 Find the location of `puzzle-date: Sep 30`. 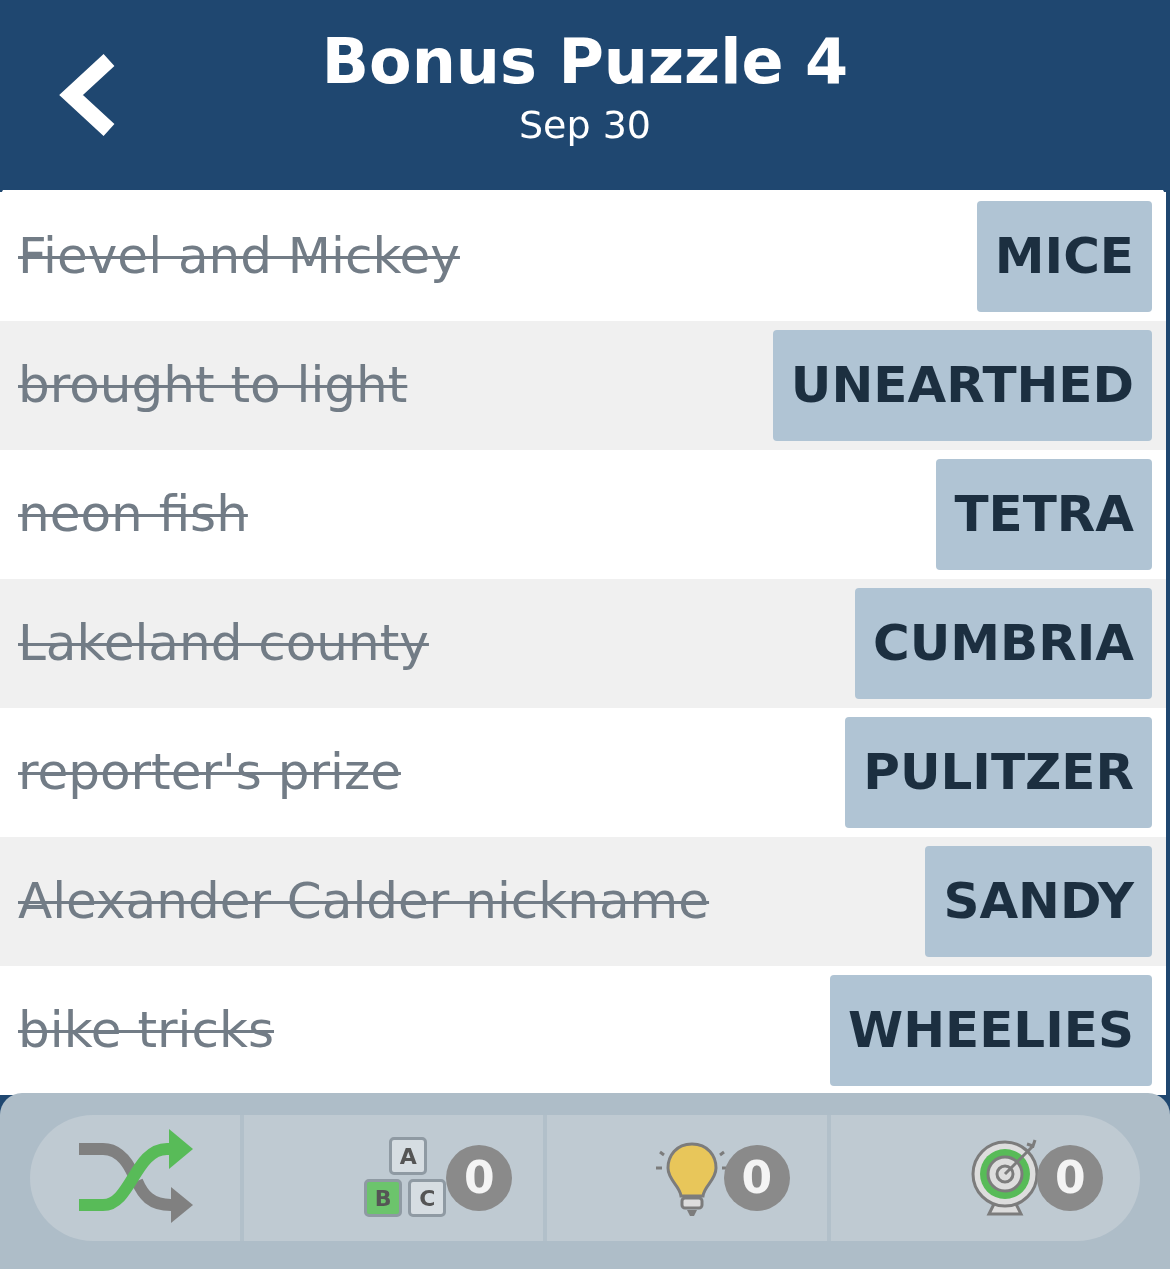

puzzle-date: Sep 30 is located at coordinates (585, 125).